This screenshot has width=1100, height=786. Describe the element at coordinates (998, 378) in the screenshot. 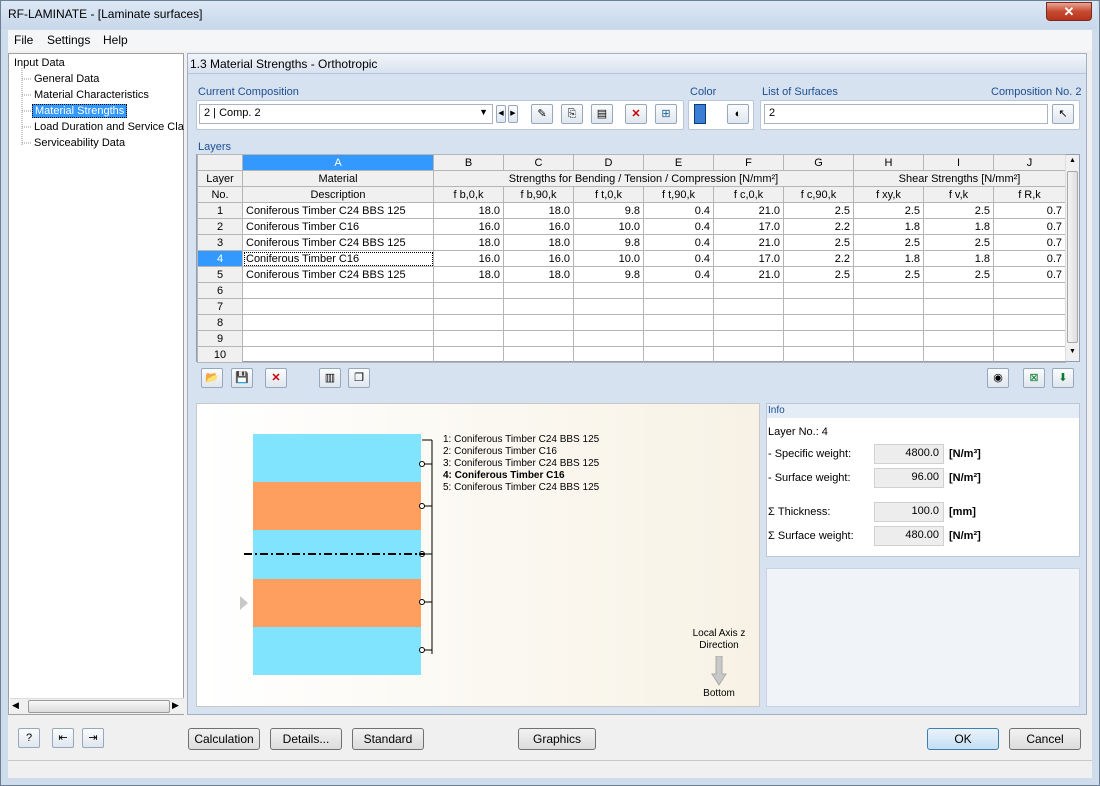

I see `view-icon: ◉` at that location.